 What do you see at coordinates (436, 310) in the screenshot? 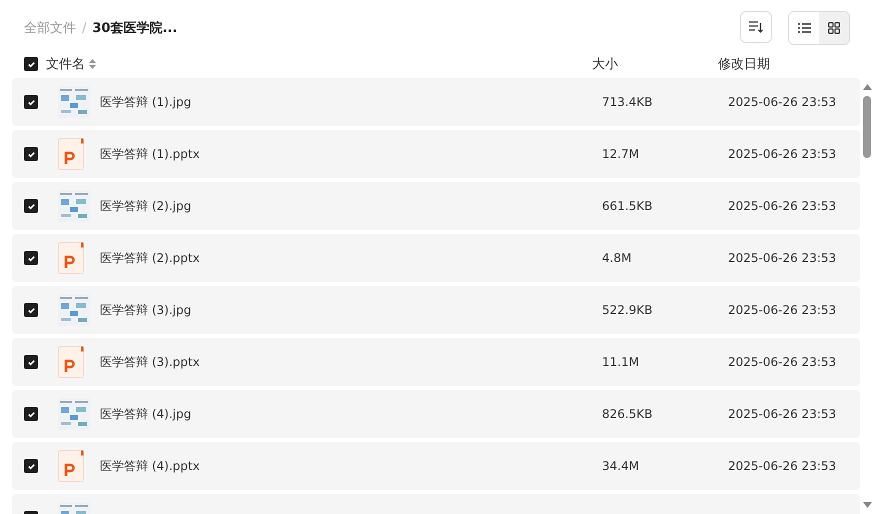
I see `file-row: 医学答辩 (3).jpg 522.9KB 2025-06-26 23:53` at bounding box center [436, 310].